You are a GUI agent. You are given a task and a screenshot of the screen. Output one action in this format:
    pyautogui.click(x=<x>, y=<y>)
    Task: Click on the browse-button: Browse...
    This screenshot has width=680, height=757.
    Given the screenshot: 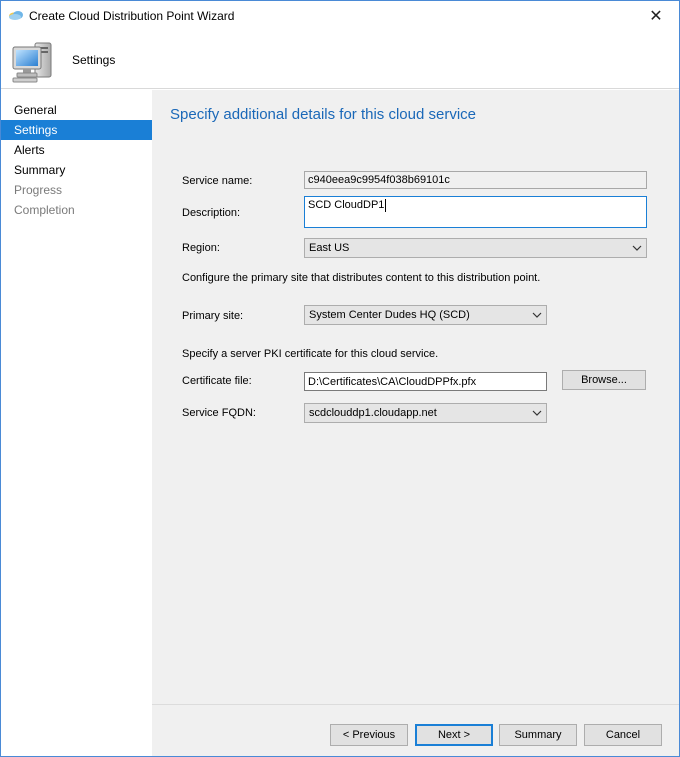 What is the action you would take?
    pyautogui.click(x=604, y=380)
    